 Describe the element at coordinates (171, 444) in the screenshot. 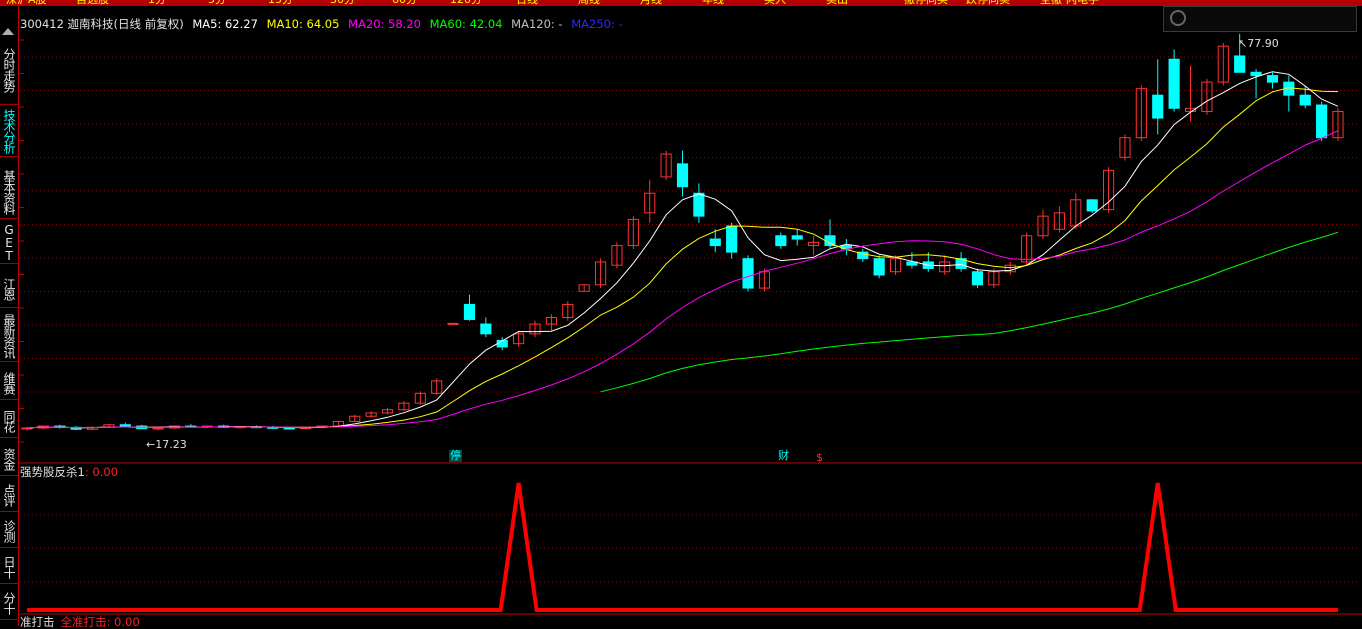

I see `min-price-text: 17.23` at that location.